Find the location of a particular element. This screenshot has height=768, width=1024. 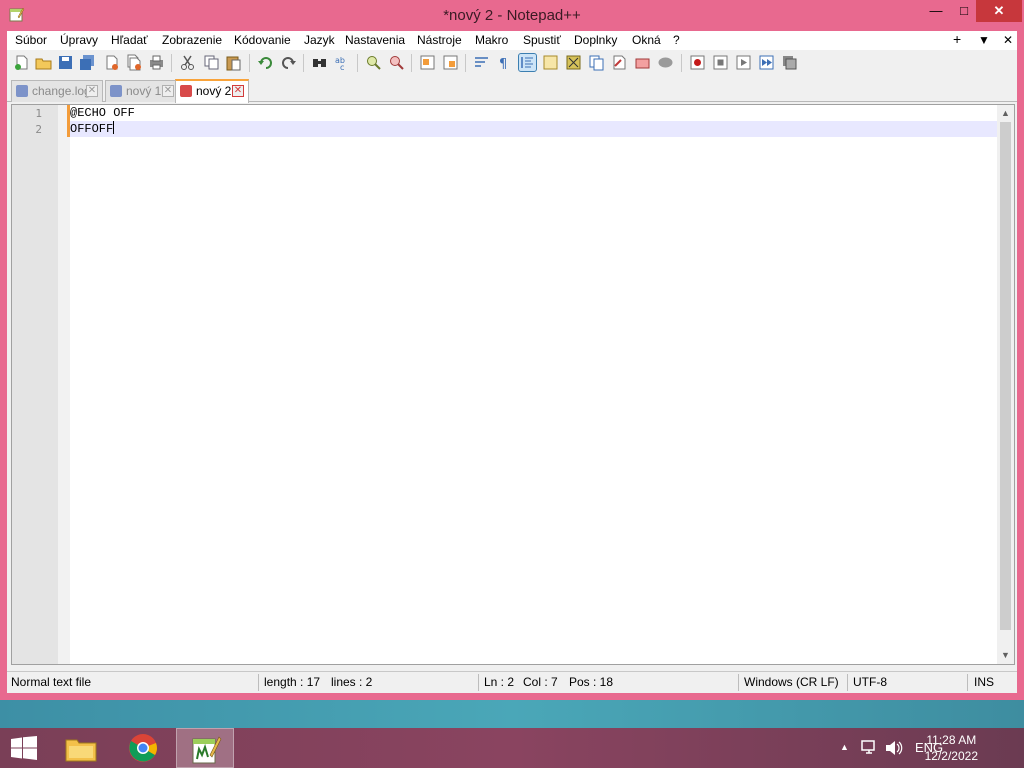

code-line-current: OFFOFF is located at coordinates (534, 129).